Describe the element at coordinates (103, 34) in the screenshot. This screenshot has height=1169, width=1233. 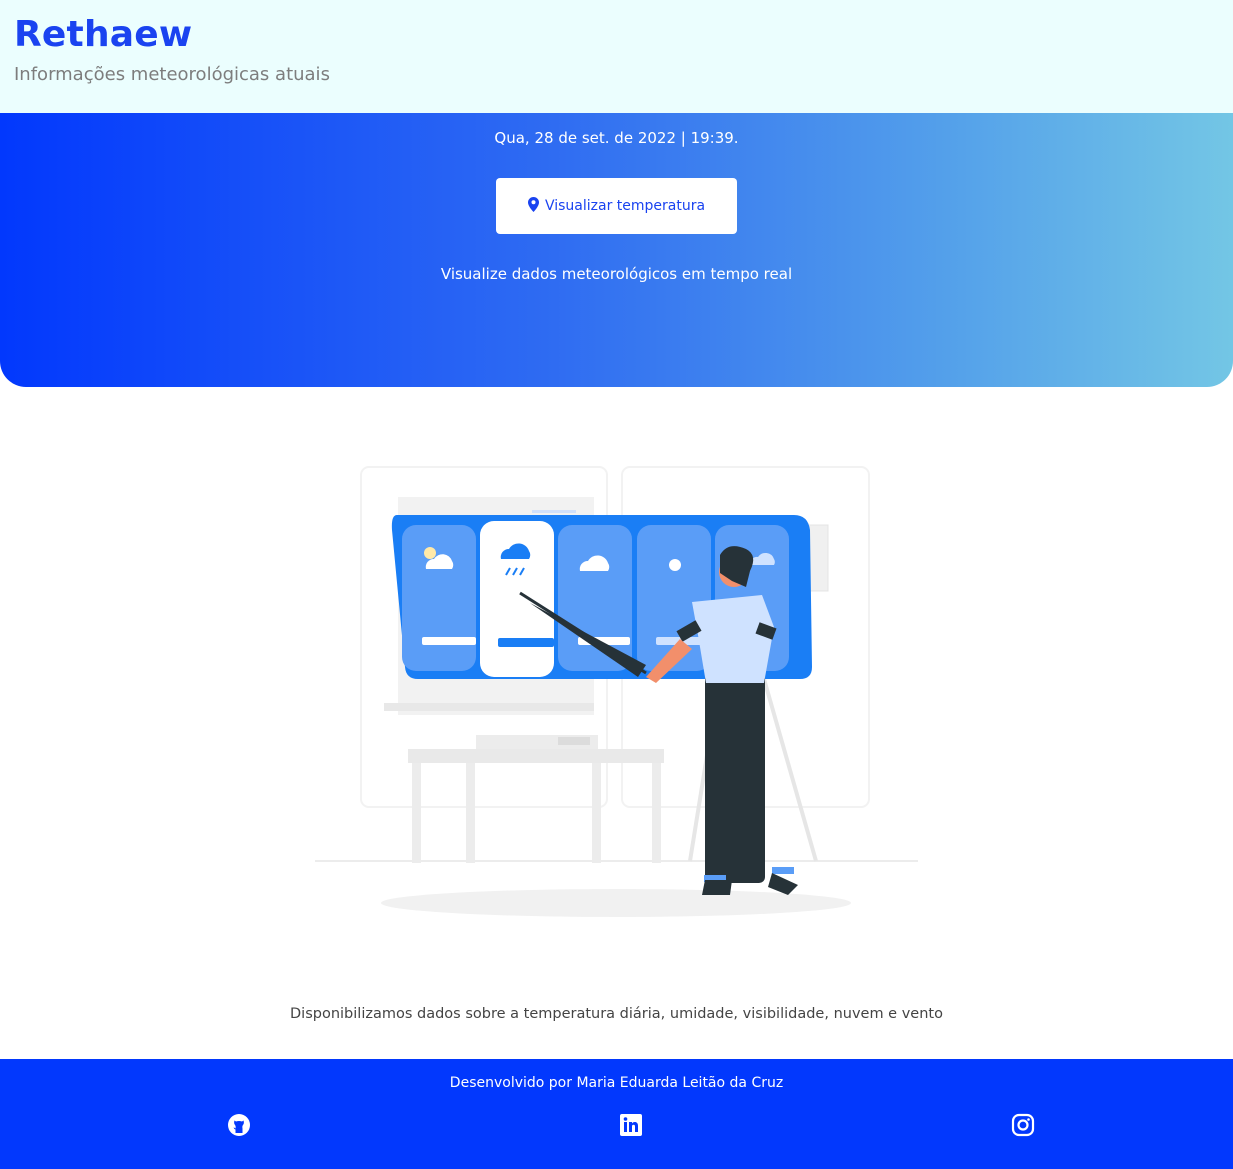
I see `brand-title: Rethaew` at that location.